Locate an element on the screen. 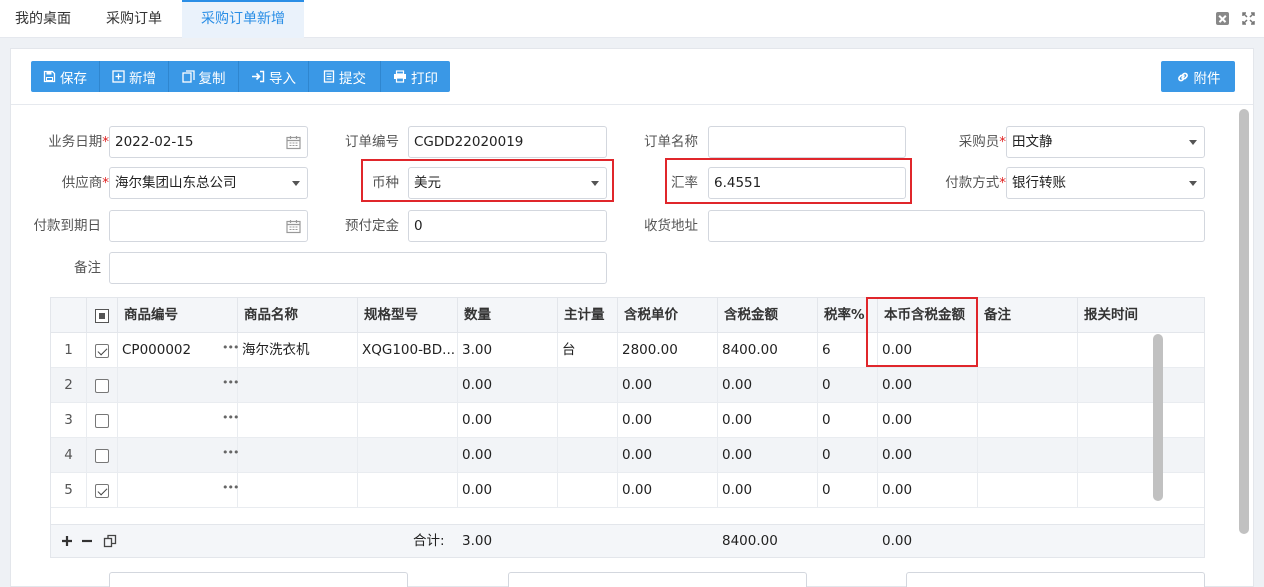 The image size is (1264, 587). header-unit: 主计量 is located at coordinates (588, 315).